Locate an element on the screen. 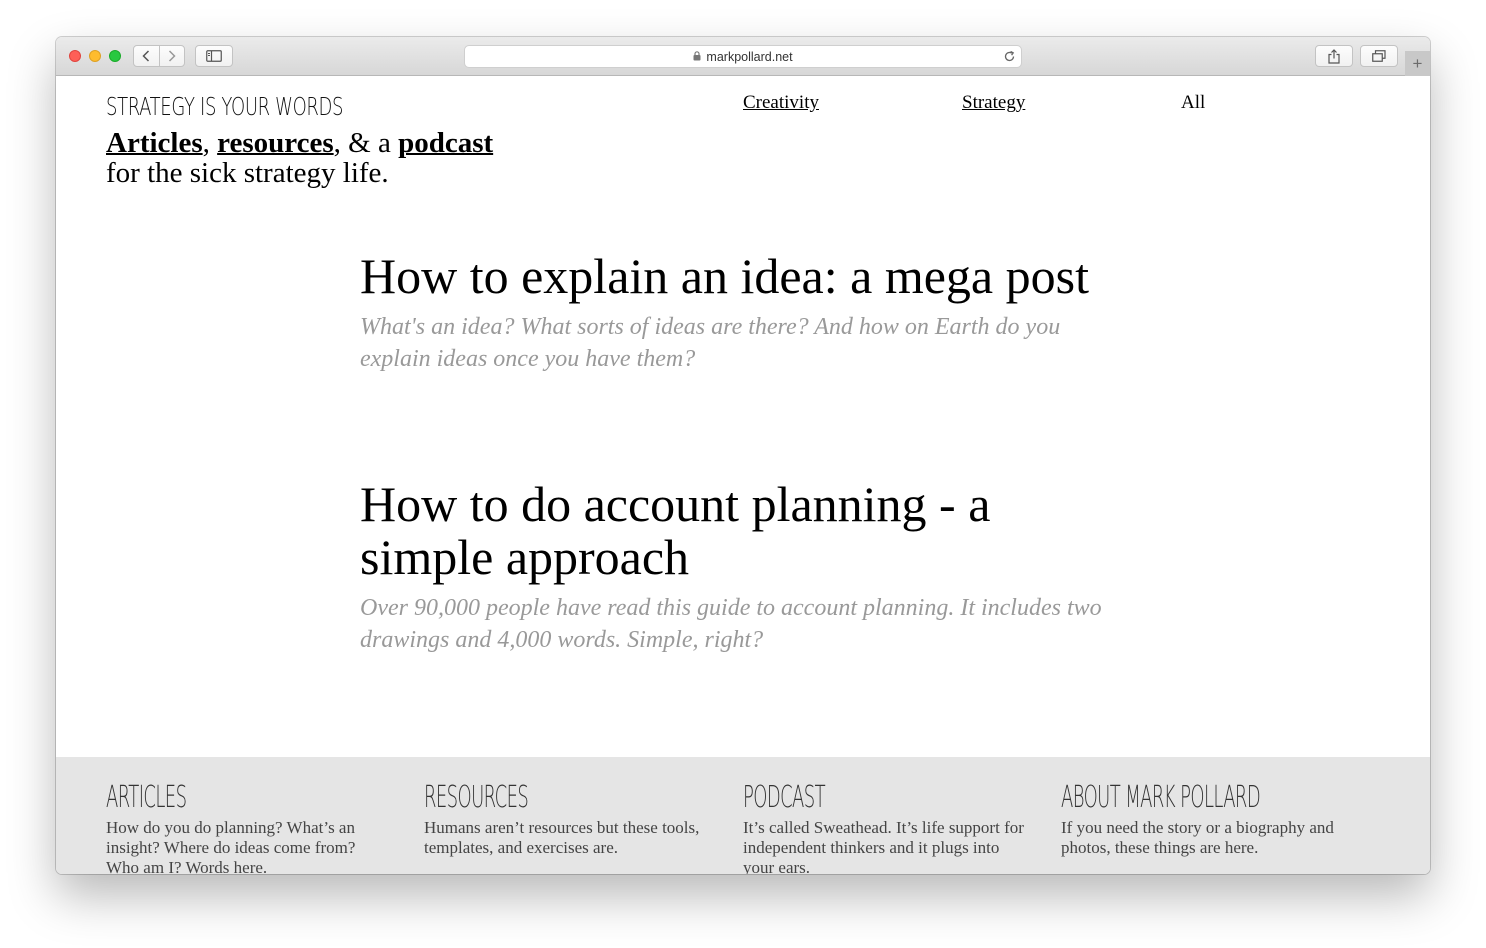 The height and width of the screenshot is (948, 1486). history-nav is located at coordinates (159, 56).